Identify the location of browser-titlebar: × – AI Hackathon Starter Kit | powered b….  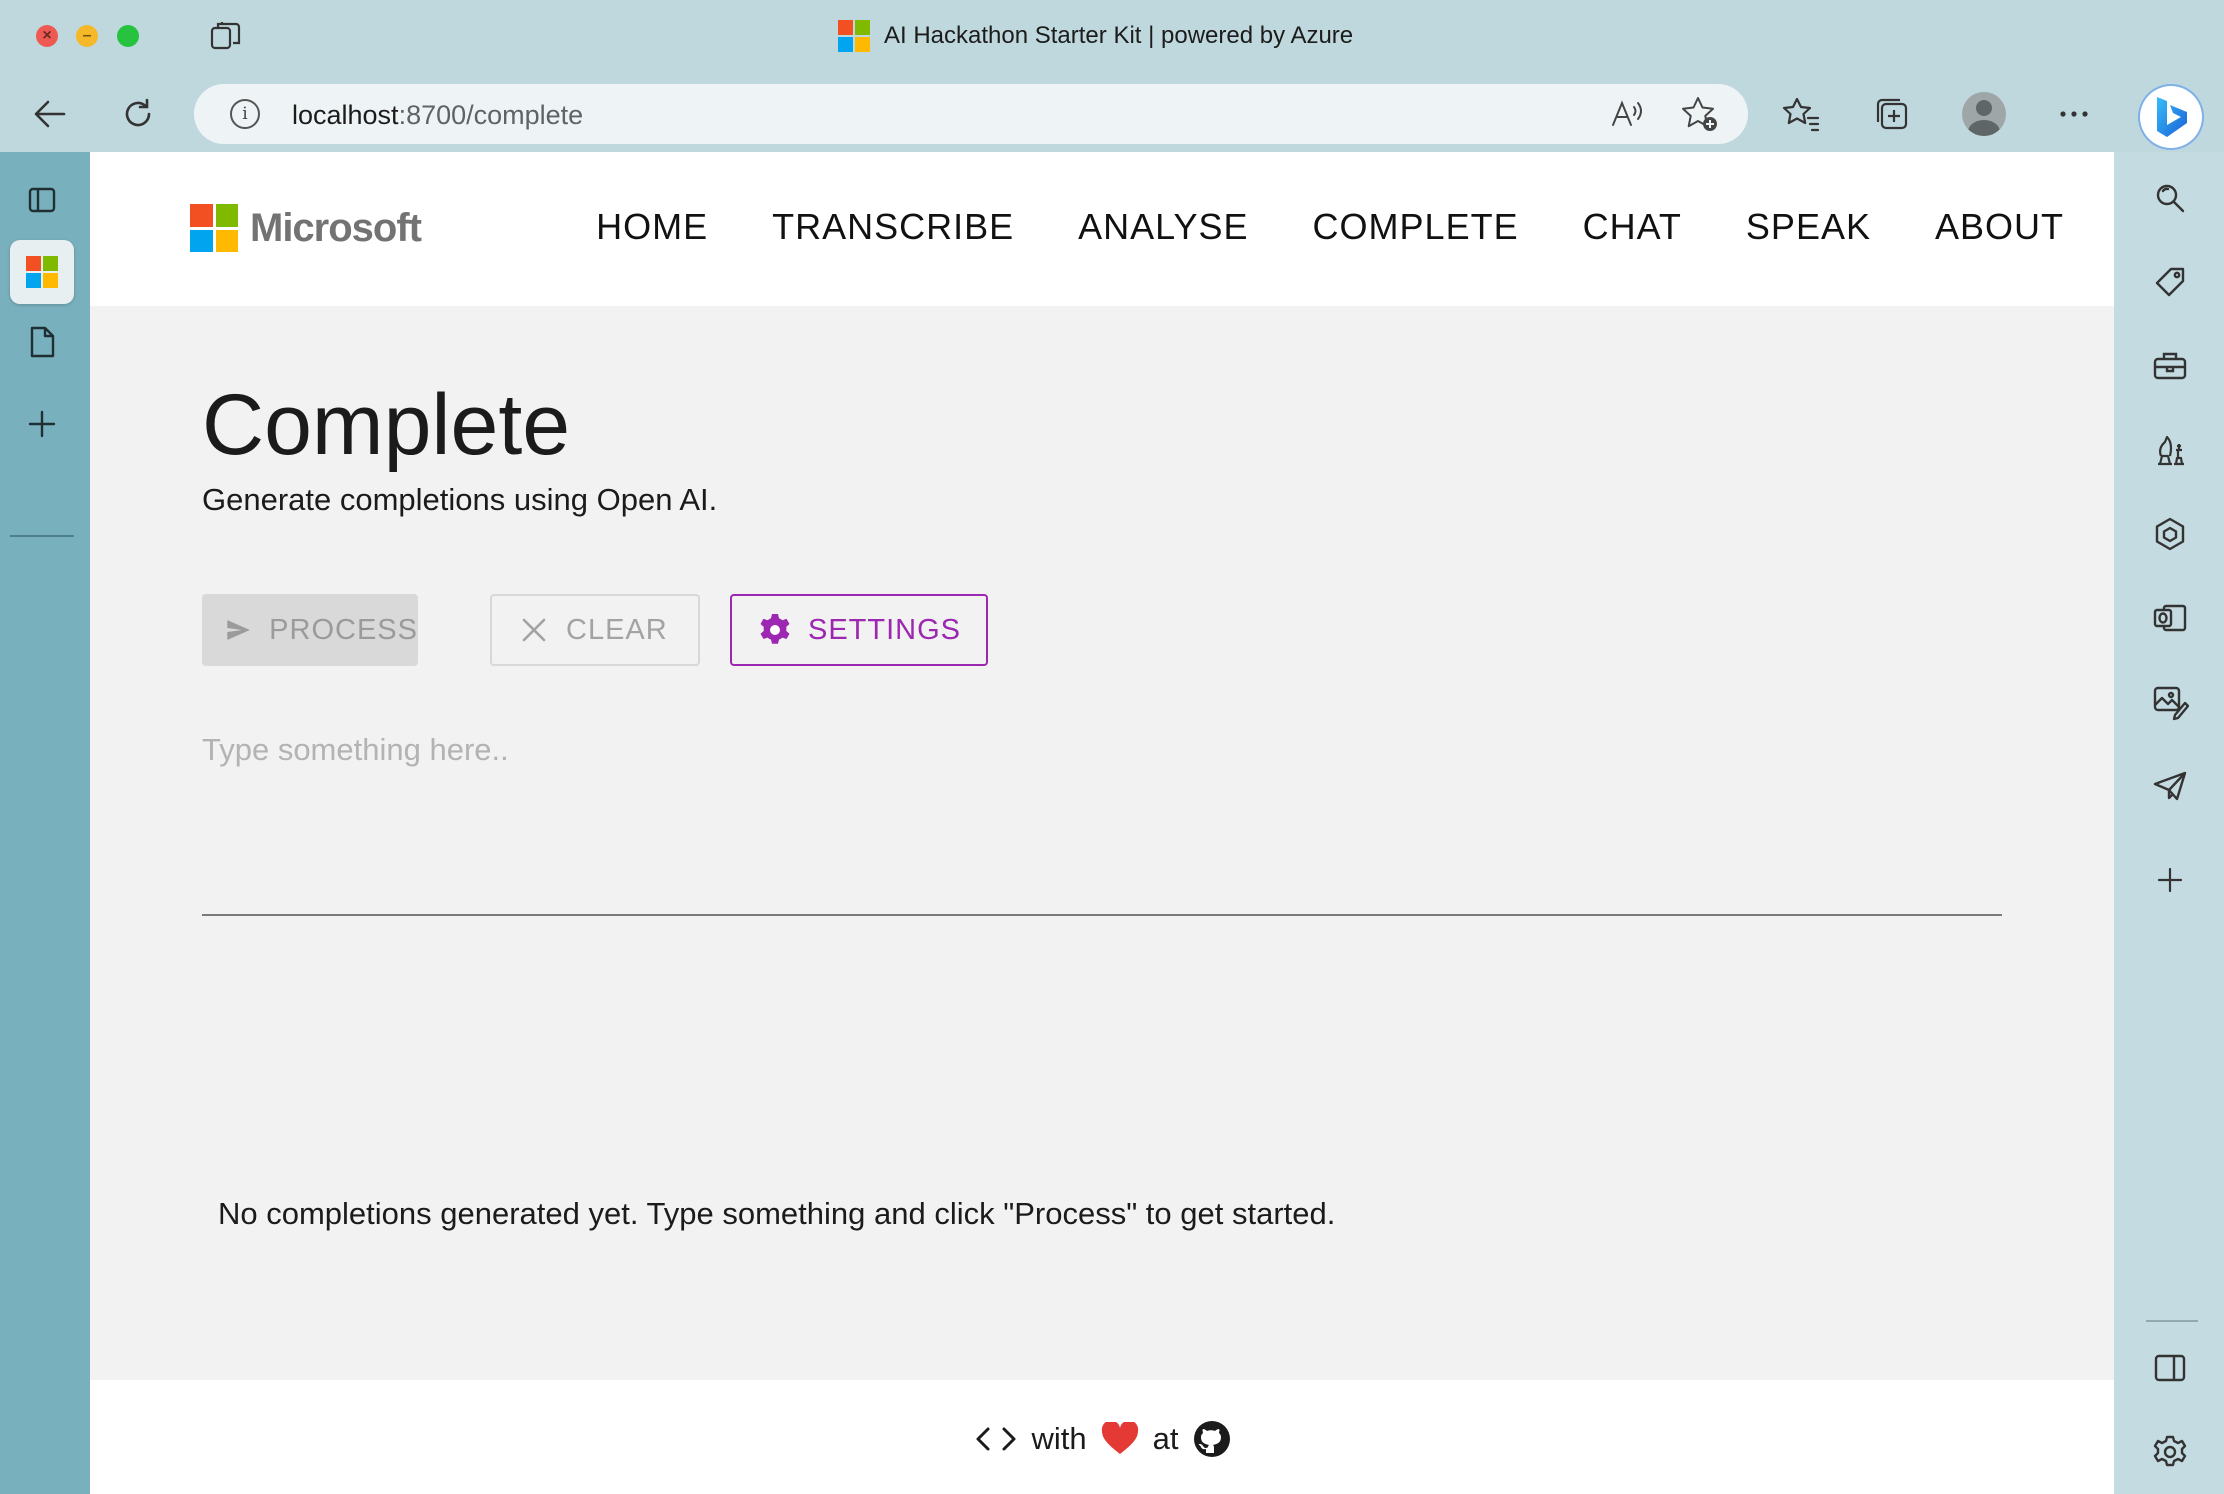
(1112, 36).